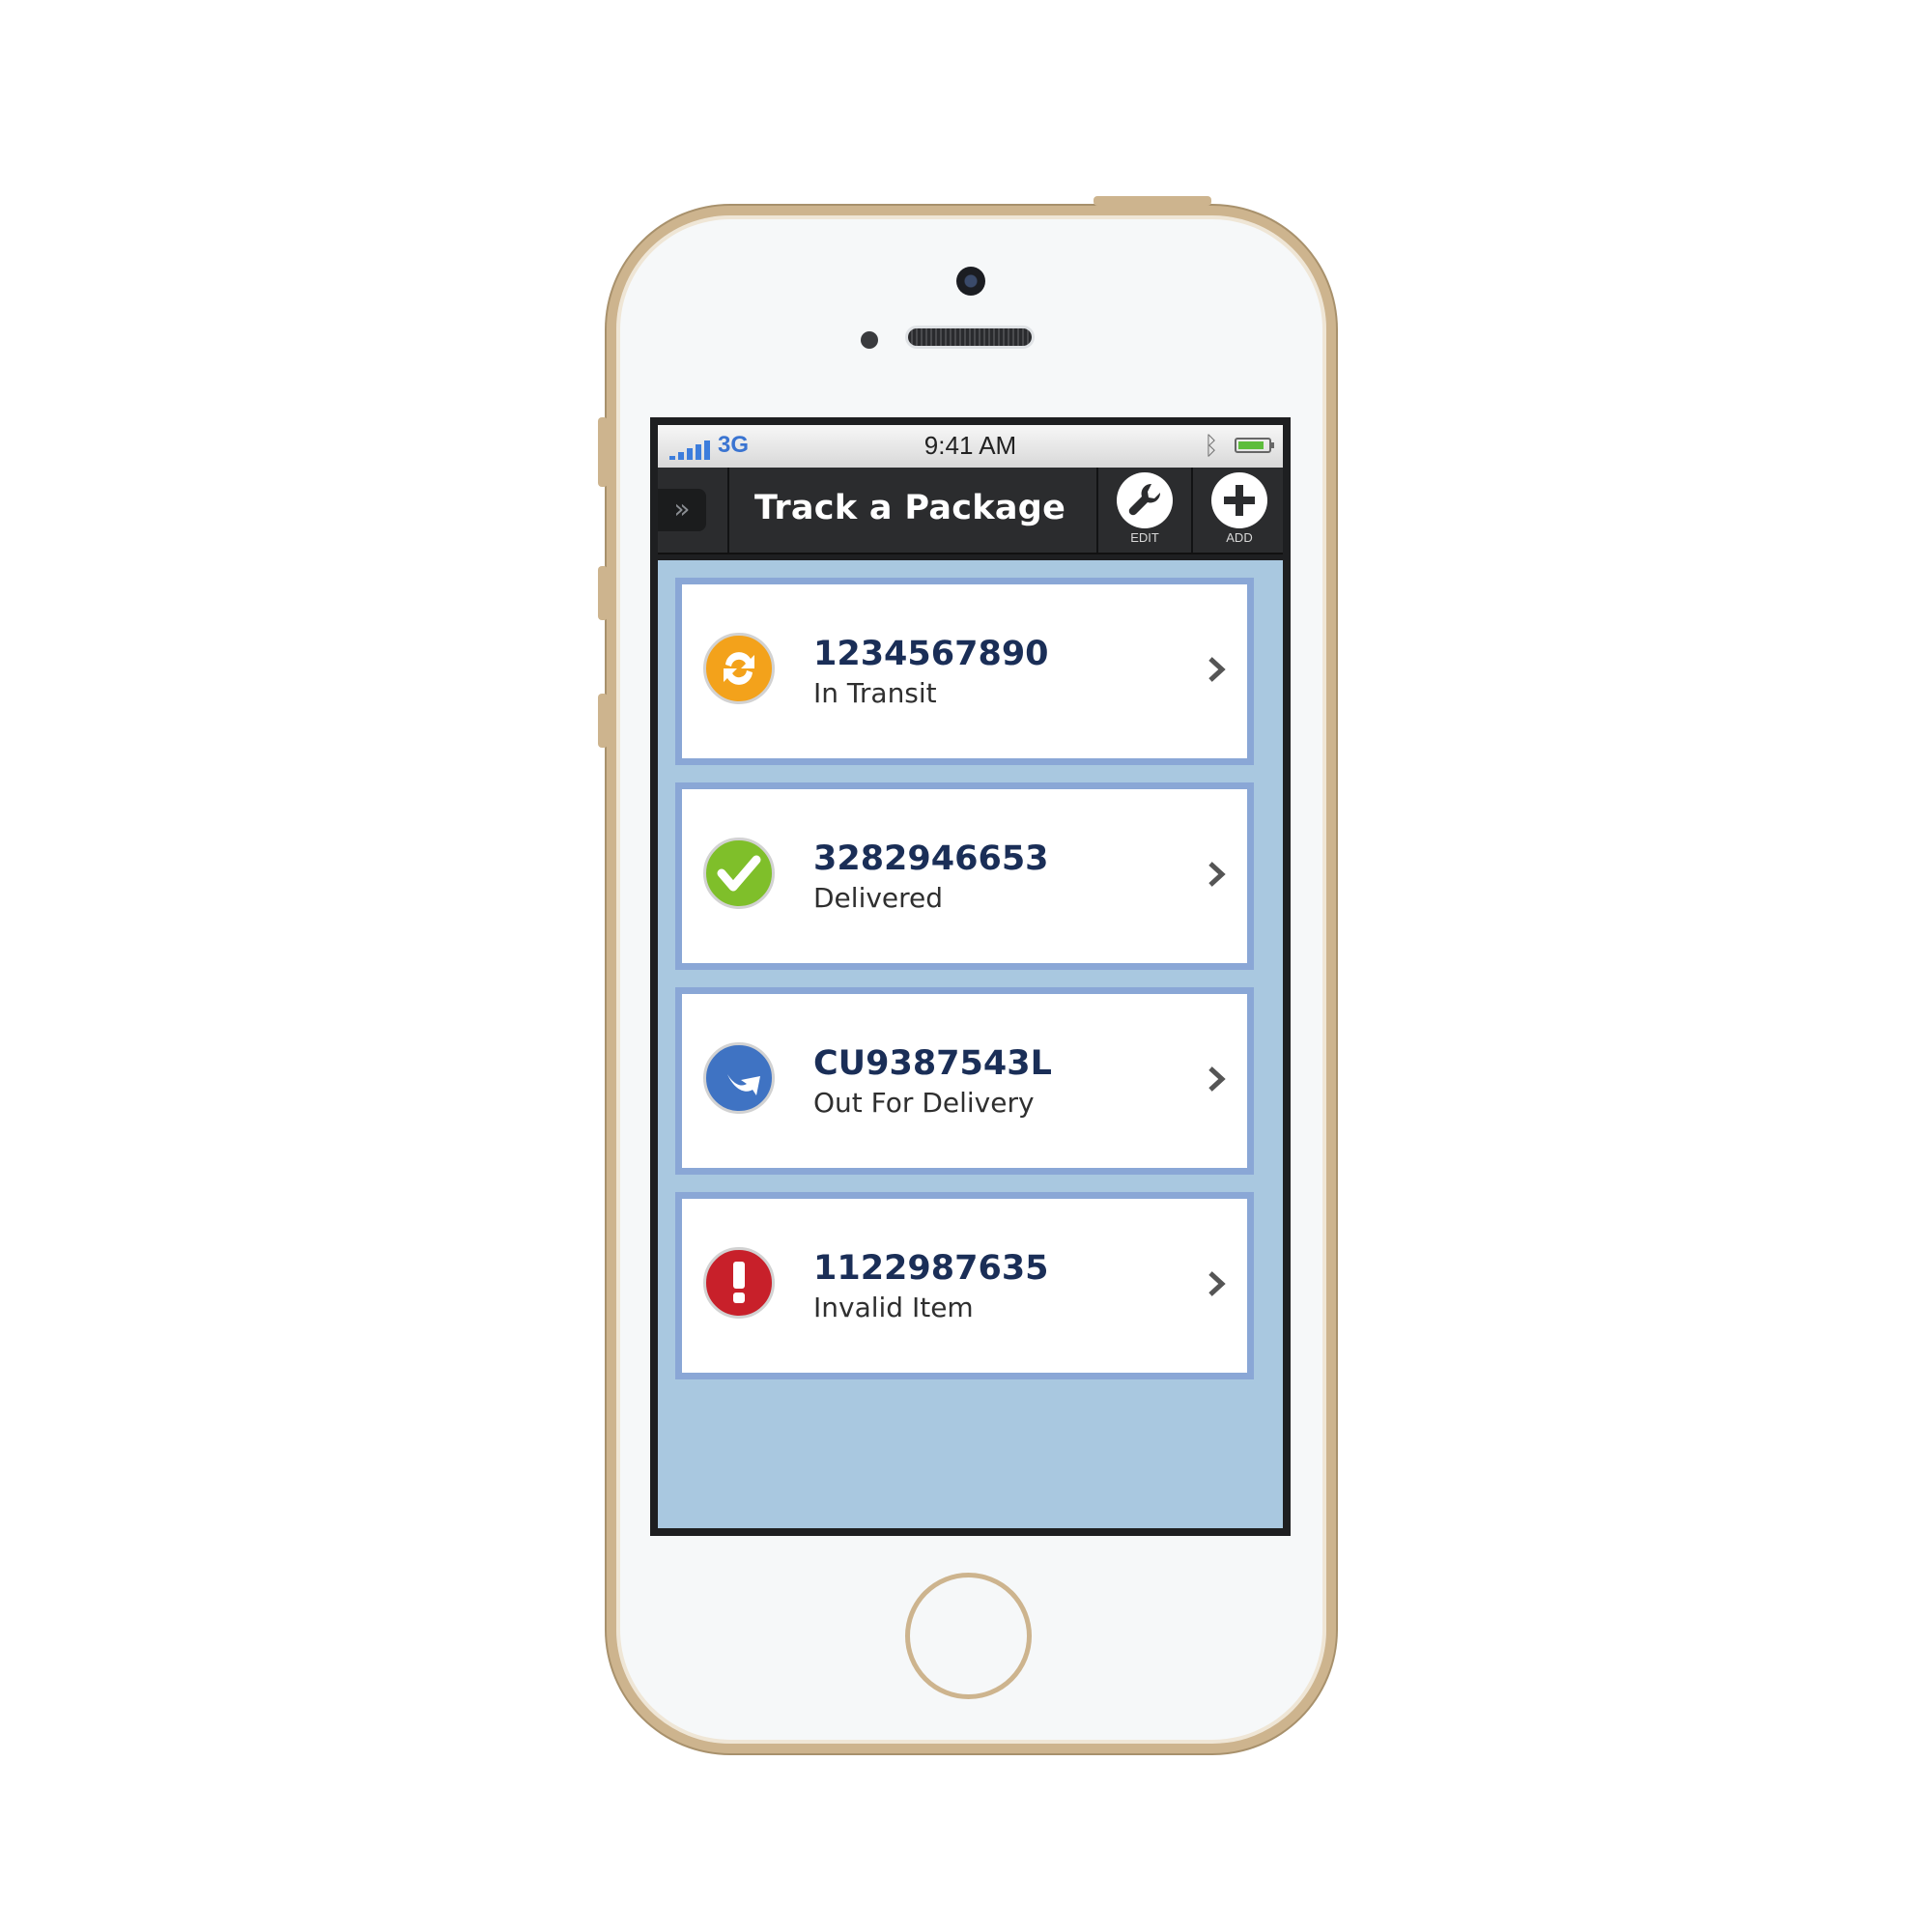 This screenshot has width=1932, height=1932. I want to click on package-card: 1122987635 Invalid Item, so click(964, 1285).